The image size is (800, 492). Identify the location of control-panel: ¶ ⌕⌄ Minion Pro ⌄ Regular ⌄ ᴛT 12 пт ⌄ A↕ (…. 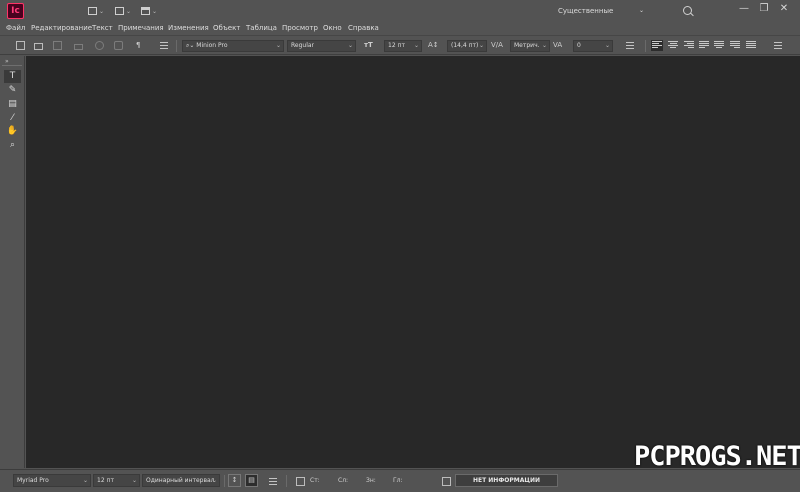
(400, 45).